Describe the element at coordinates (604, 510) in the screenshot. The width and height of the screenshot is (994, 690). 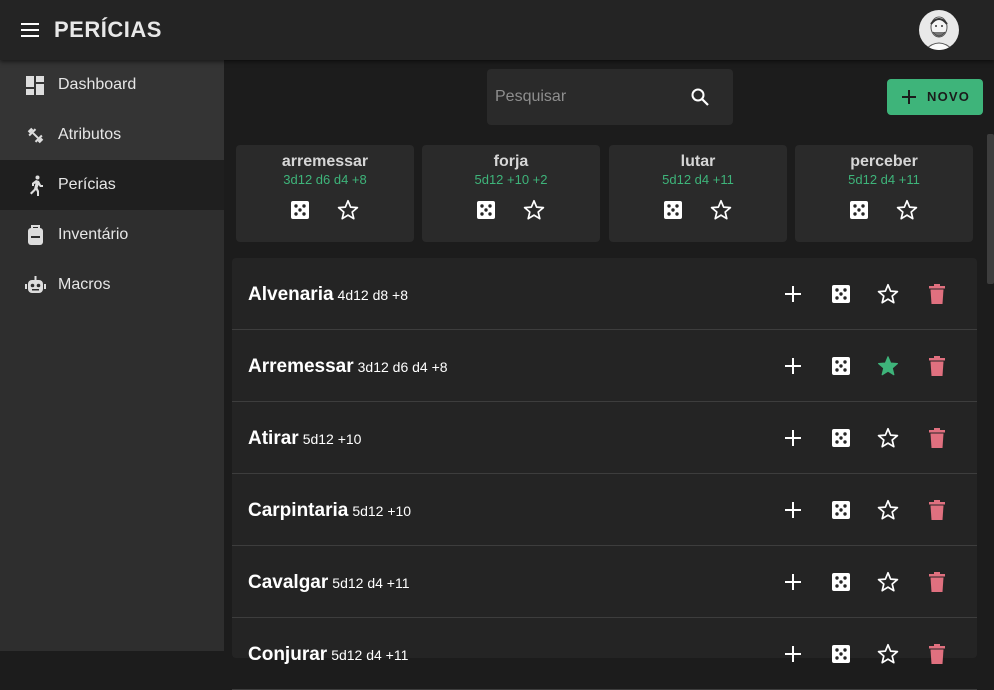
I see `skill-row: Carpintaria 5d12 +10` at that location.